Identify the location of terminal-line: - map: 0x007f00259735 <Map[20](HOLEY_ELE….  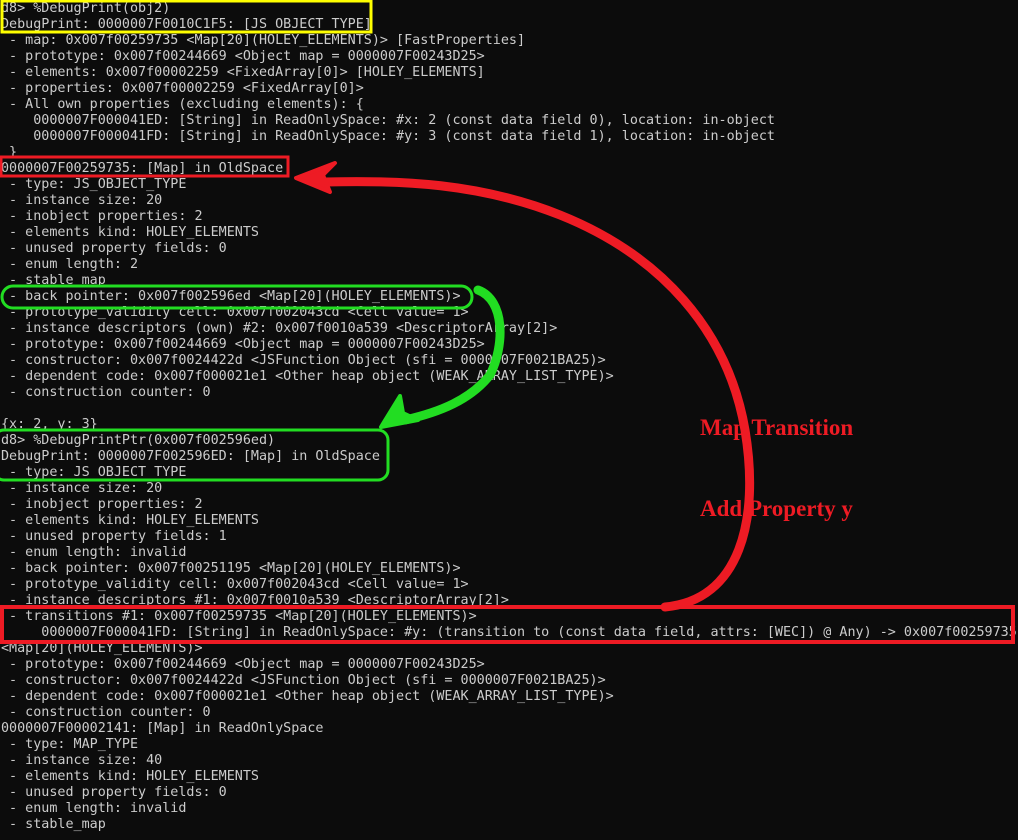
(263, 40).